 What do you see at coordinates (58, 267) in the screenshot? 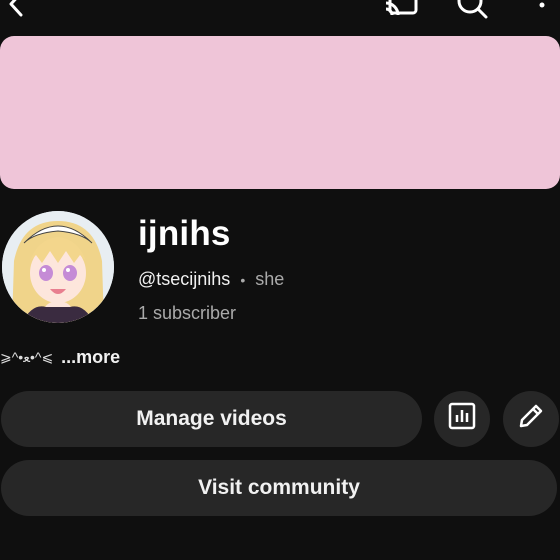
I see `avatar` at bounding box center [58, 267].